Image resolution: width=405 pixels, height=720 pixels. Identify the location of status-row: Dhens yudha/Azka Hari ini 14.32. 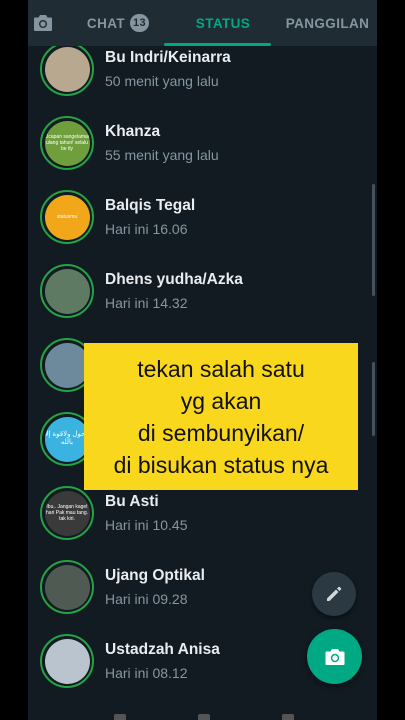
(202, 291).